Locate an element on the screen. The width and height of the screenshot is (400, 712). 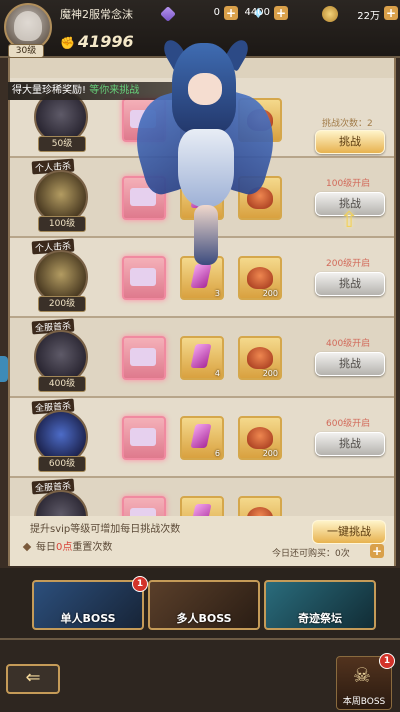
reward-gem: 6 is located at coordinates (202, 438).